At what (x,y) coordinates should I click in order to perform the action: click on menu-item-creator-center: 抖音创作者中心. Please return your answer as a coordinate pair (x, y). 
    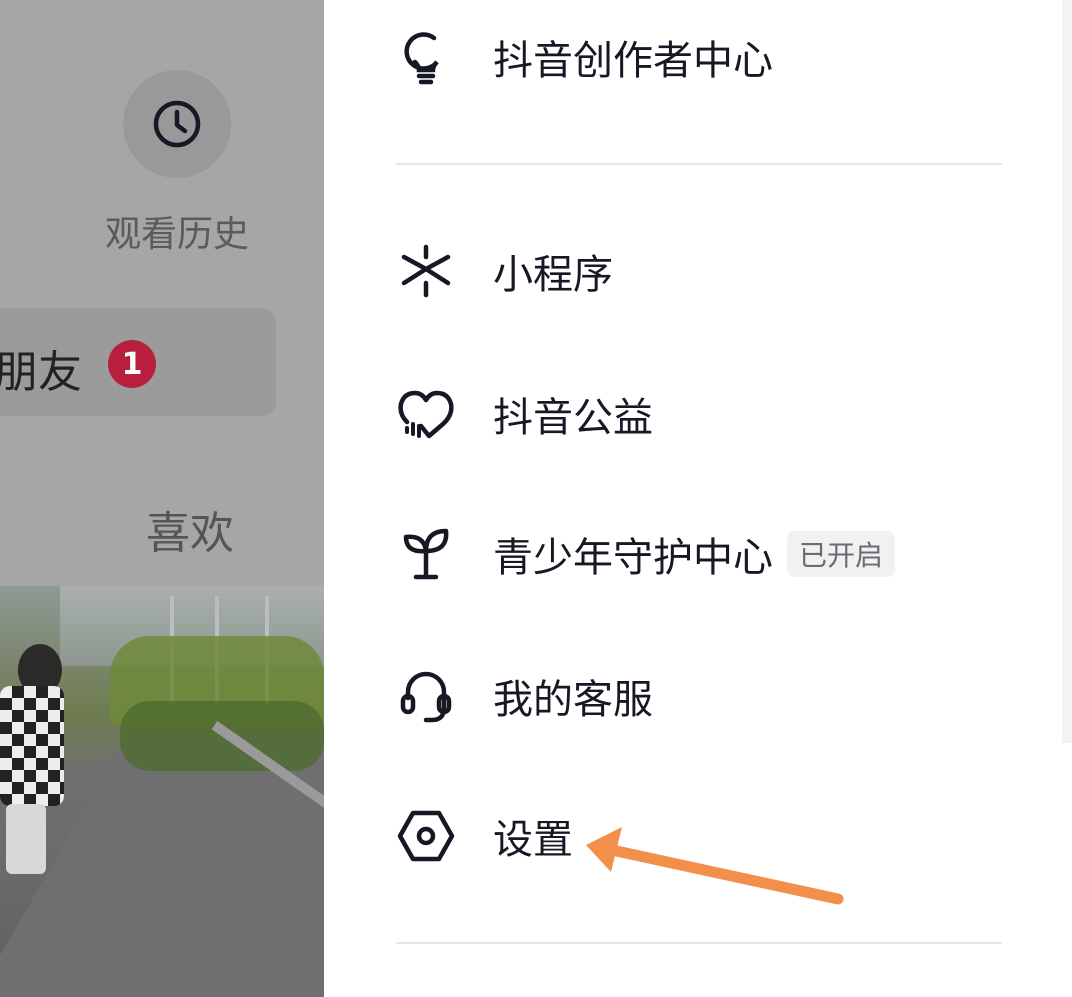
    Looking at the image, I should click on (699, 57).